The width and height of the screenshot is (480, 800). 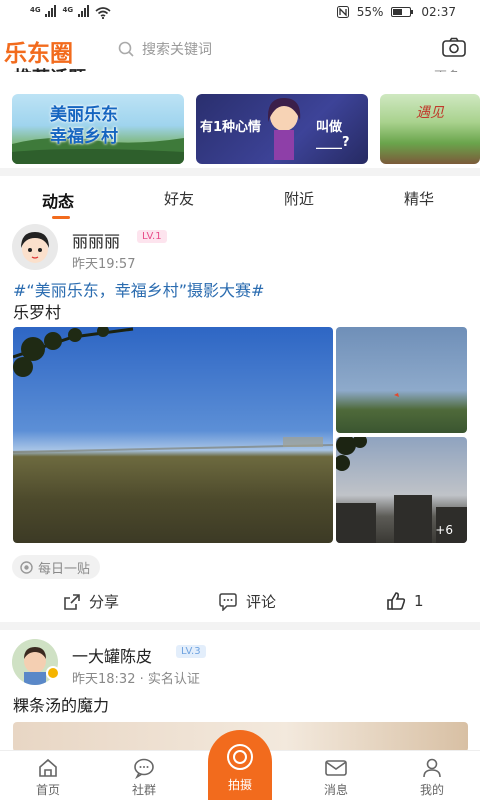 I want to click on topic-card-3: 遇见, so click(x=430, y=129).